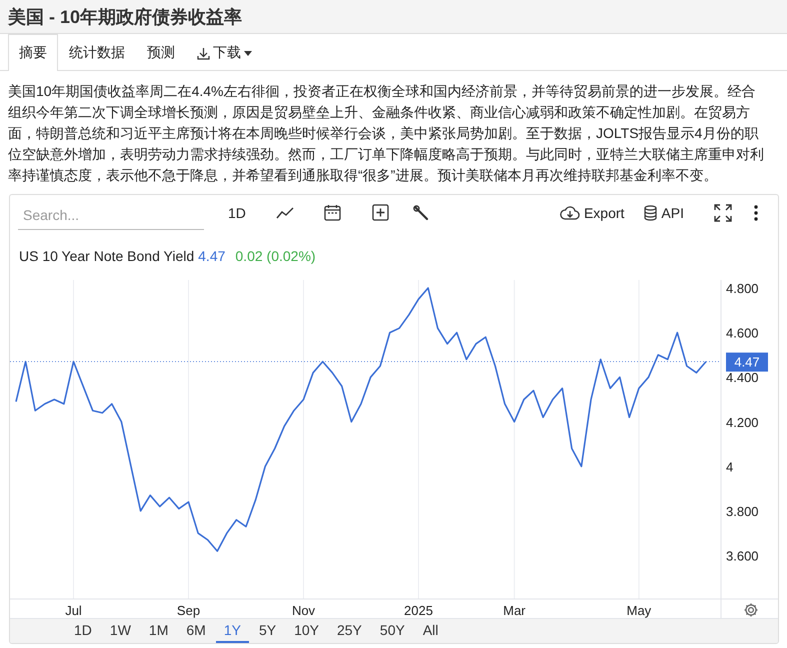 This screenshot has height=648, width=787. Describe the element at coordinates (97, 52) in the screenshot. I see `tab: 统计数据` at that location.